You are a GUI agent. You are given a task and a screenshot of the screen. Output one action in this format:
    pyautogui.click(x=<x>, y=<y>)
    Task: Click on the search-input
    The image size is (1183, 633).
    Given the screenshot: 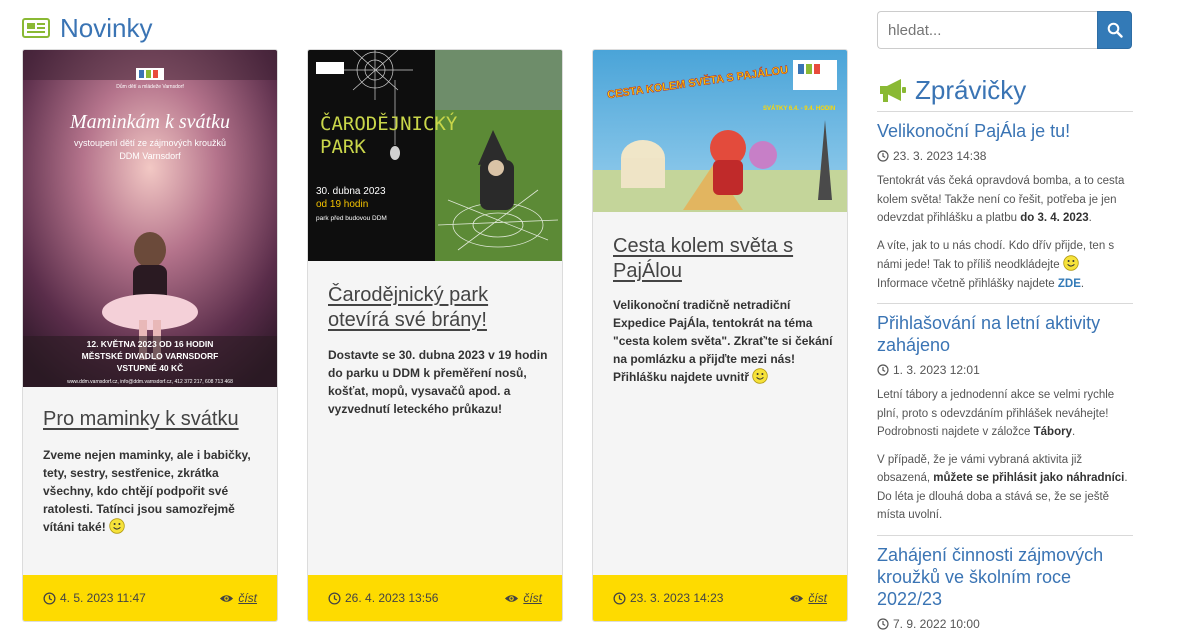 What is the action you would take?
    pyautogui.click(x=987, y=30)
    